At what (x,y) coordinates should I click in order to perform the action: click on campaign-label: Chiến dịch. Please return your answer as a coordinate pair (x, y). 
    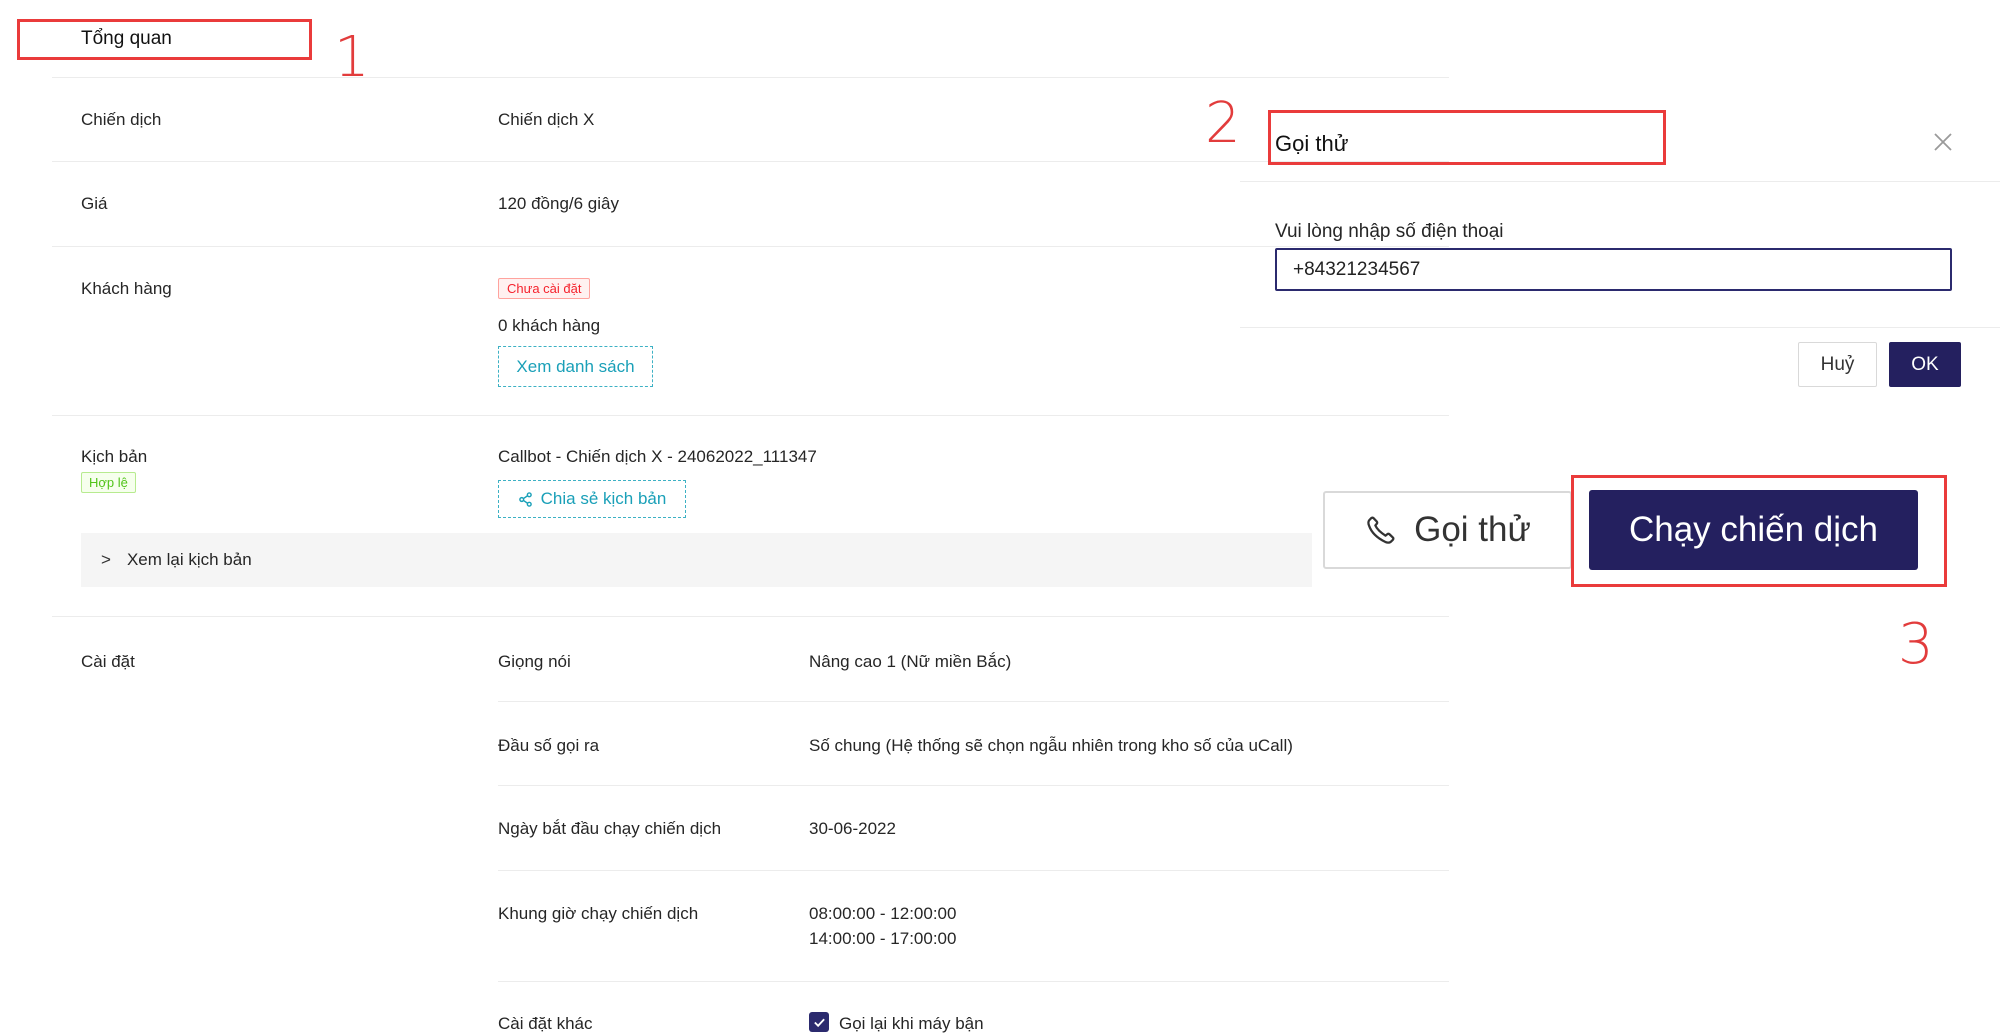
    Looking at the image, I should click on (121, 119).